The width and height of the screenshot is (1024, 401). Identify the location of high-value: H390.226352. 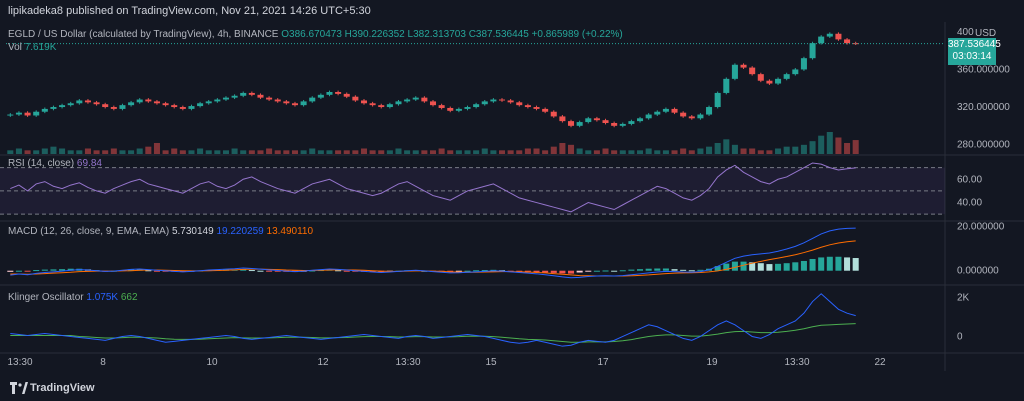
(374, 34).